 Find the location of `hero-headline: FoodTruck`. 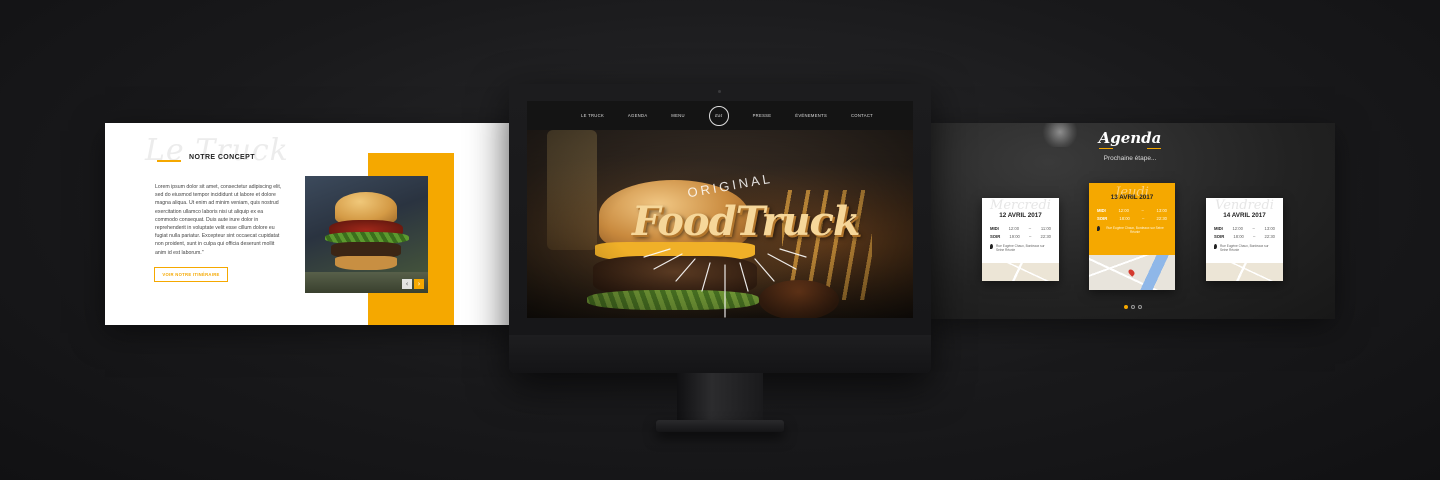

hero-headline: FoodTruck is located at coordinates (746, 221).